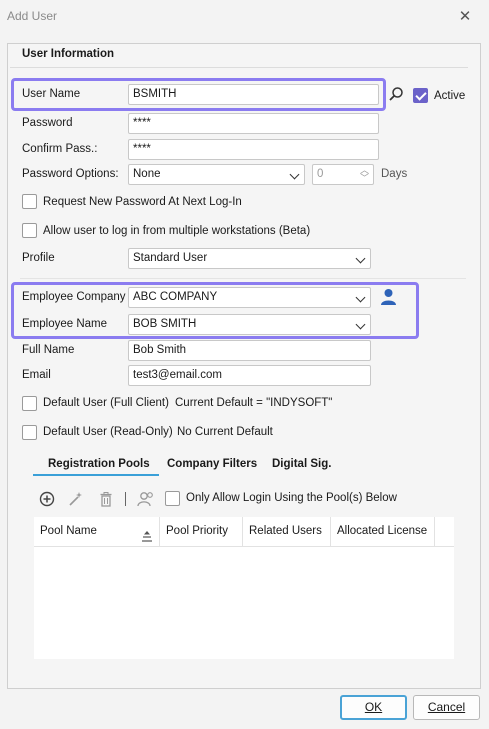 The height and width of the screenshot is (729, 489). I want to click on days-value: 0, so click(320, 174).